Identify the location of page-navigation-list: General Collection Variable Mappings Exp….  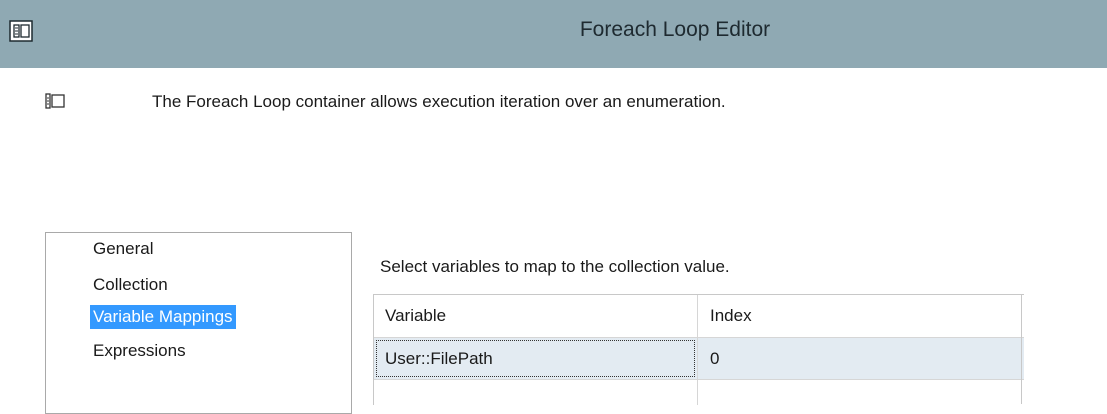
(198, 323).